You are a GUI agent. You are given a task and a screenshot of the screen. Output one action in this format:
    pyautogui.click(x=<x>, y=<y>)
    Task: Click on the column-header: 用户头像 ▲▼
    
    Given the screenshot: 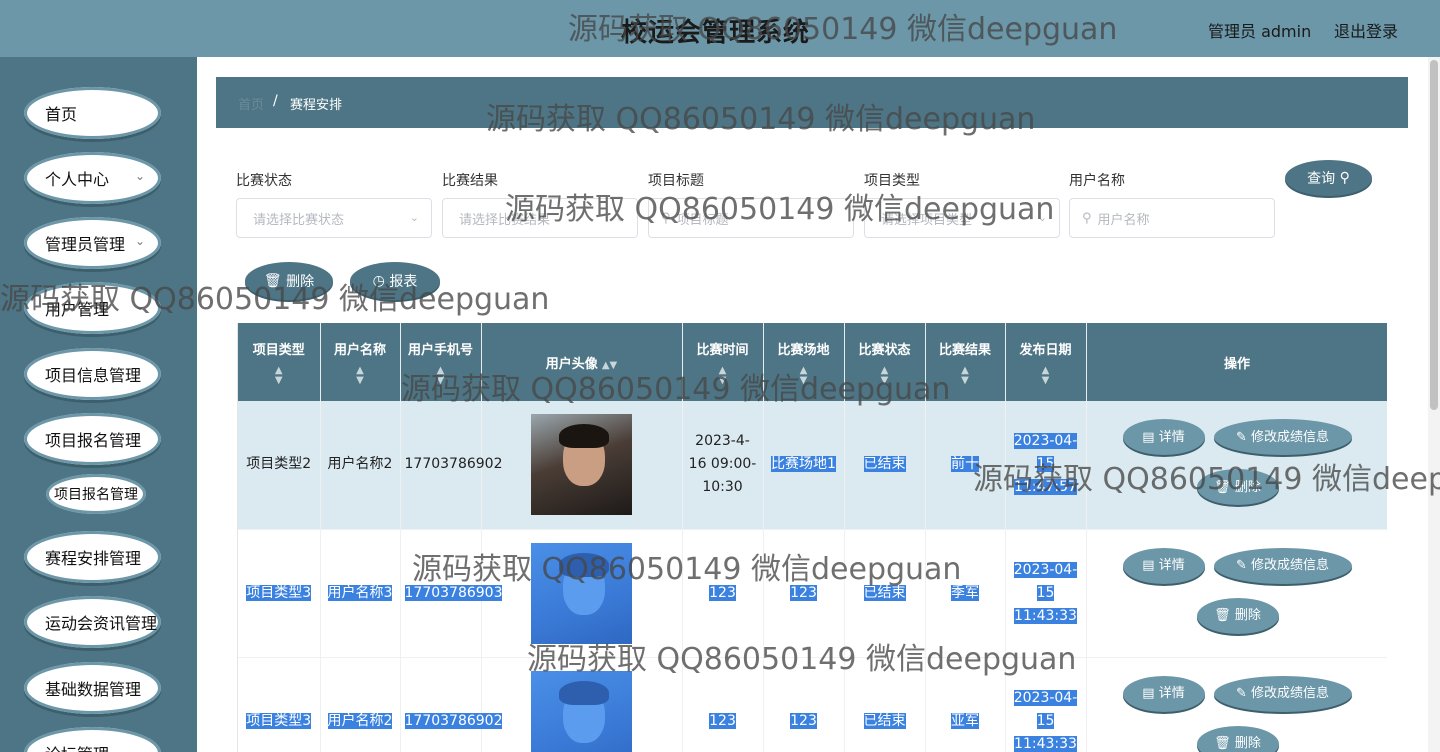 What is the action you would take?
    pyautogui.click(x=582, y=362)
    